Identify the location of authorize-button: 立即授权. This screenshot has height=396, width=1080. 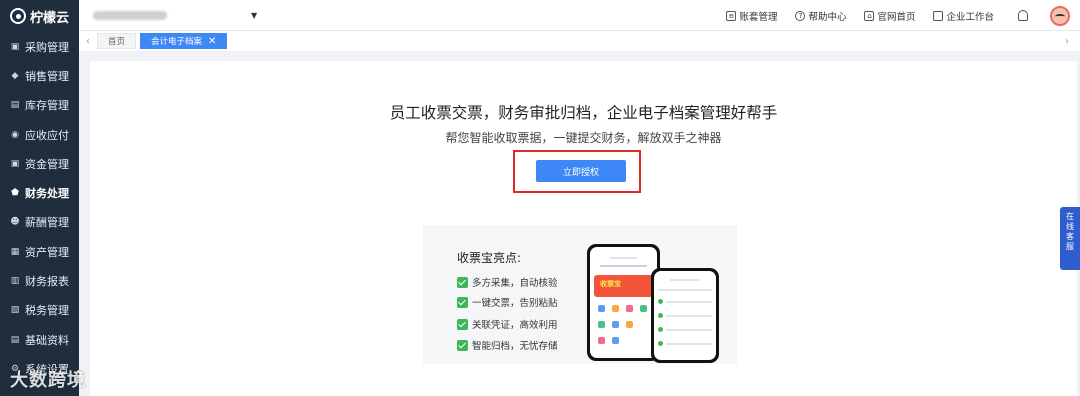
(581, 171).